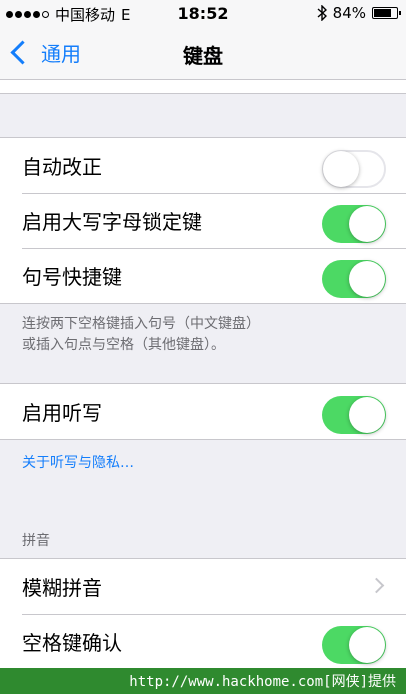 This screenshot has height=694, width=406. What do you see at coordinates (72, 643) in the screenshot?
I see `space-confirm-label: 空格键确认` at bounding box center [72, 643].